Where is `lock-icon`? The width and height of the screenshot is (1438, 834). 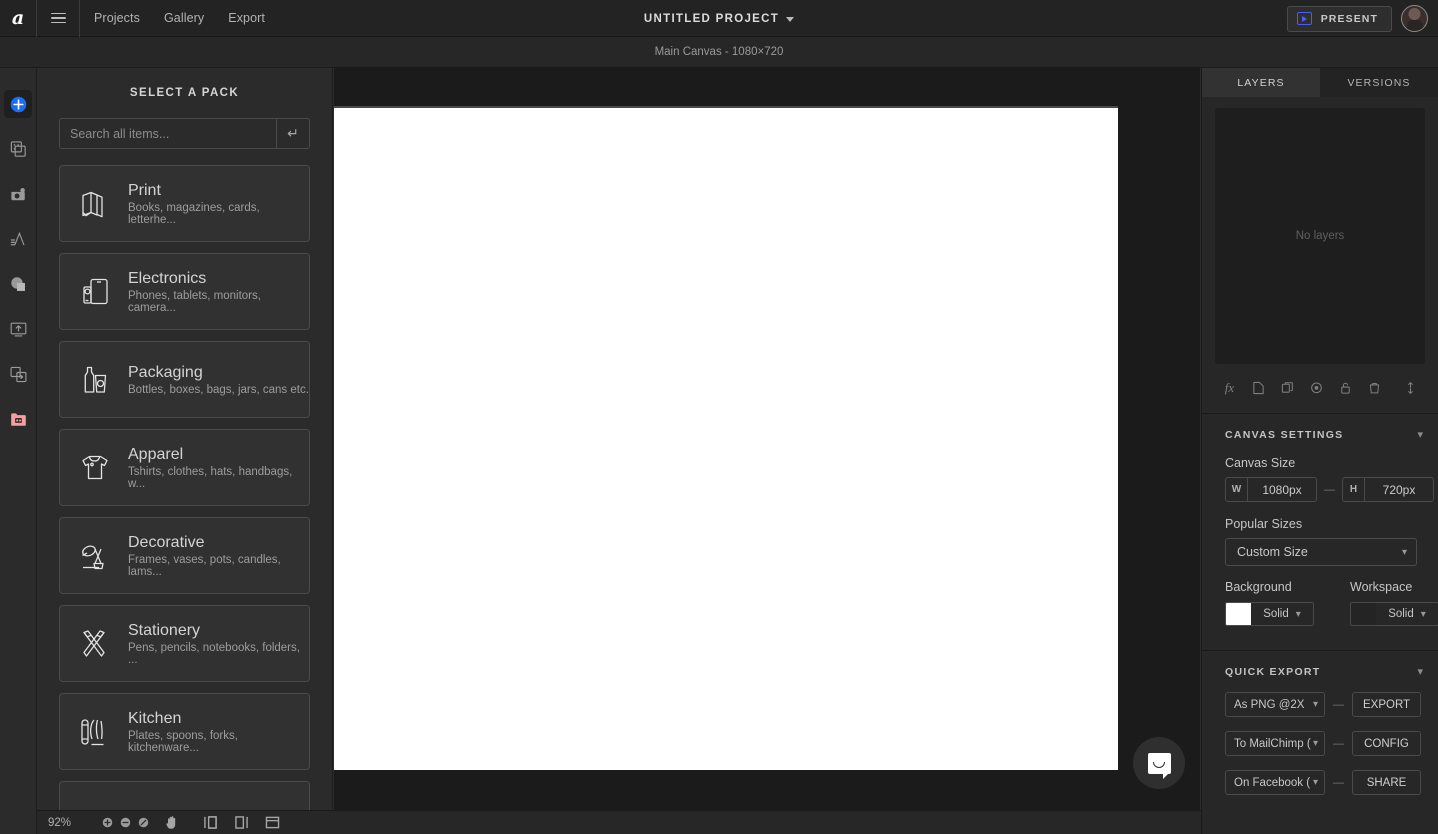 lock-icon is located at coordinates (1345, 388).